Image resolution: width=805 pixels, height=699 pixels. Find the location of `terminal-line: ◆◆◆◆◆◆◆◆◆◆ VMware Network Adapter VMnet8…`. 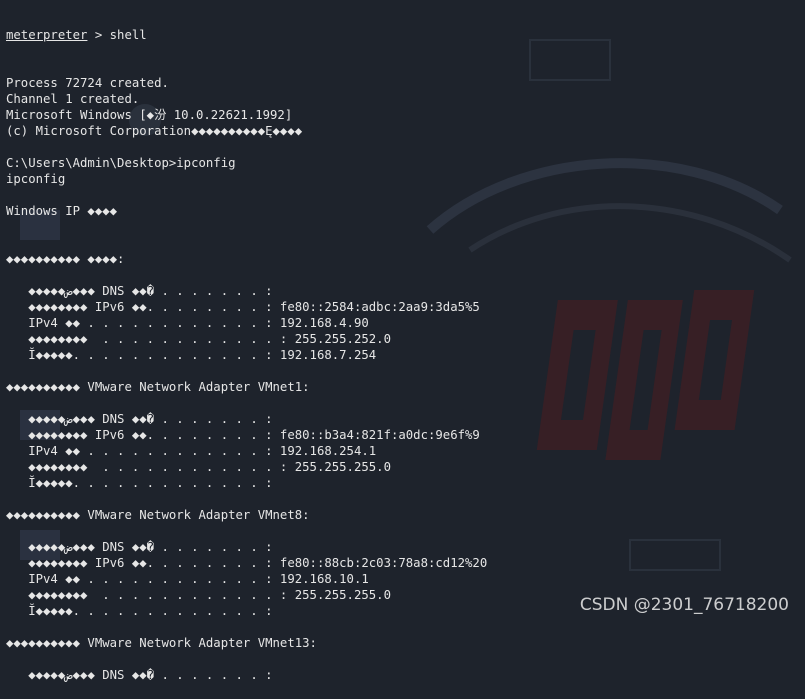

terminal-line: ◆◆◆◆◆◆◆◆◆◆ VMware Network Adapter VMnet8… is located at coordinates (158, 515).